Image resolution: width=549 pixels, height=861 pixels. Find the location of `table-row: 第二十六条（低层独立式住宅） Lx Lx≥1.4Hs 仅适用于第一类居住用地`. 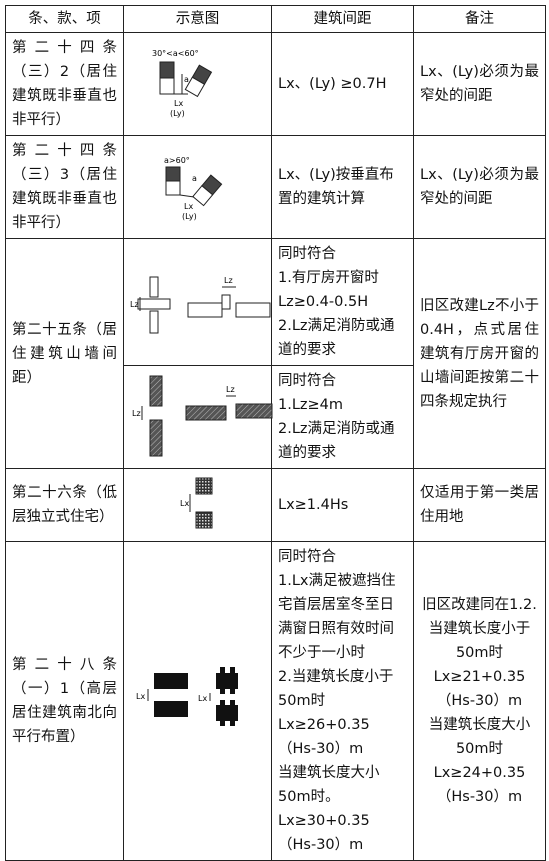

table-row: 第二十六条（低层独立式住宅） Lx Lx≥1.4Hs 仅适用于第一类居住用地 is located at coordinates (275, 505).